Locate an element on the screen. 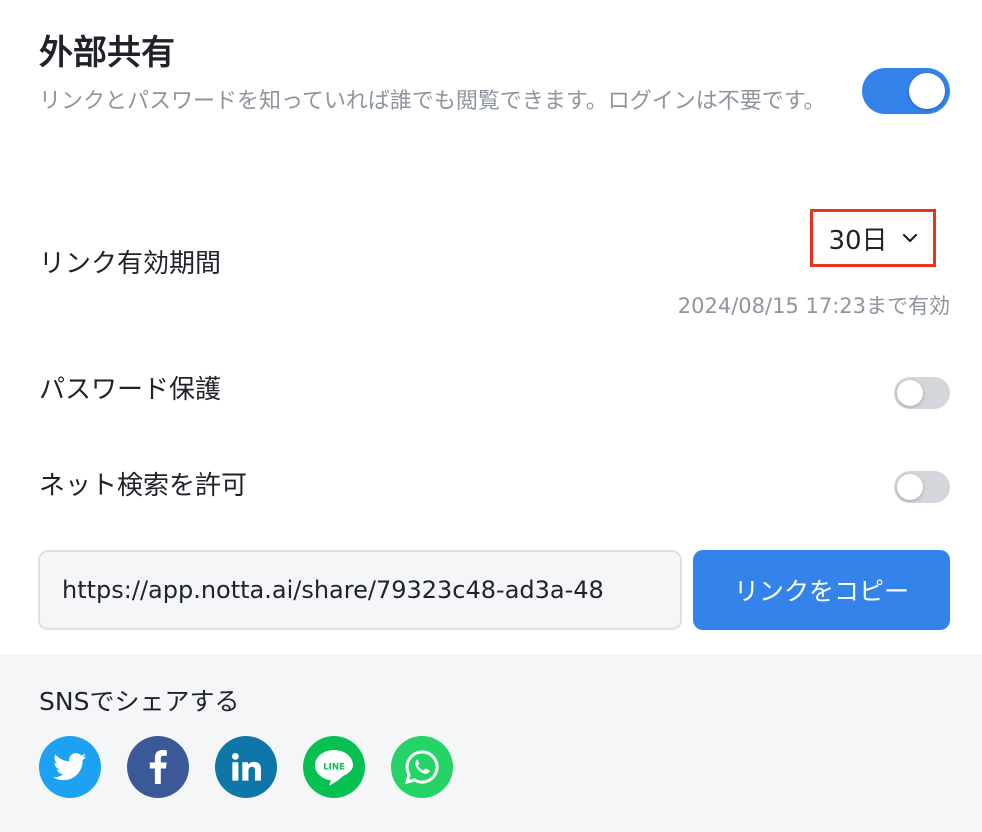 This screenshot has height=832, width=982. link-expiry-select: 30日 is located at coordinates (873, 238).